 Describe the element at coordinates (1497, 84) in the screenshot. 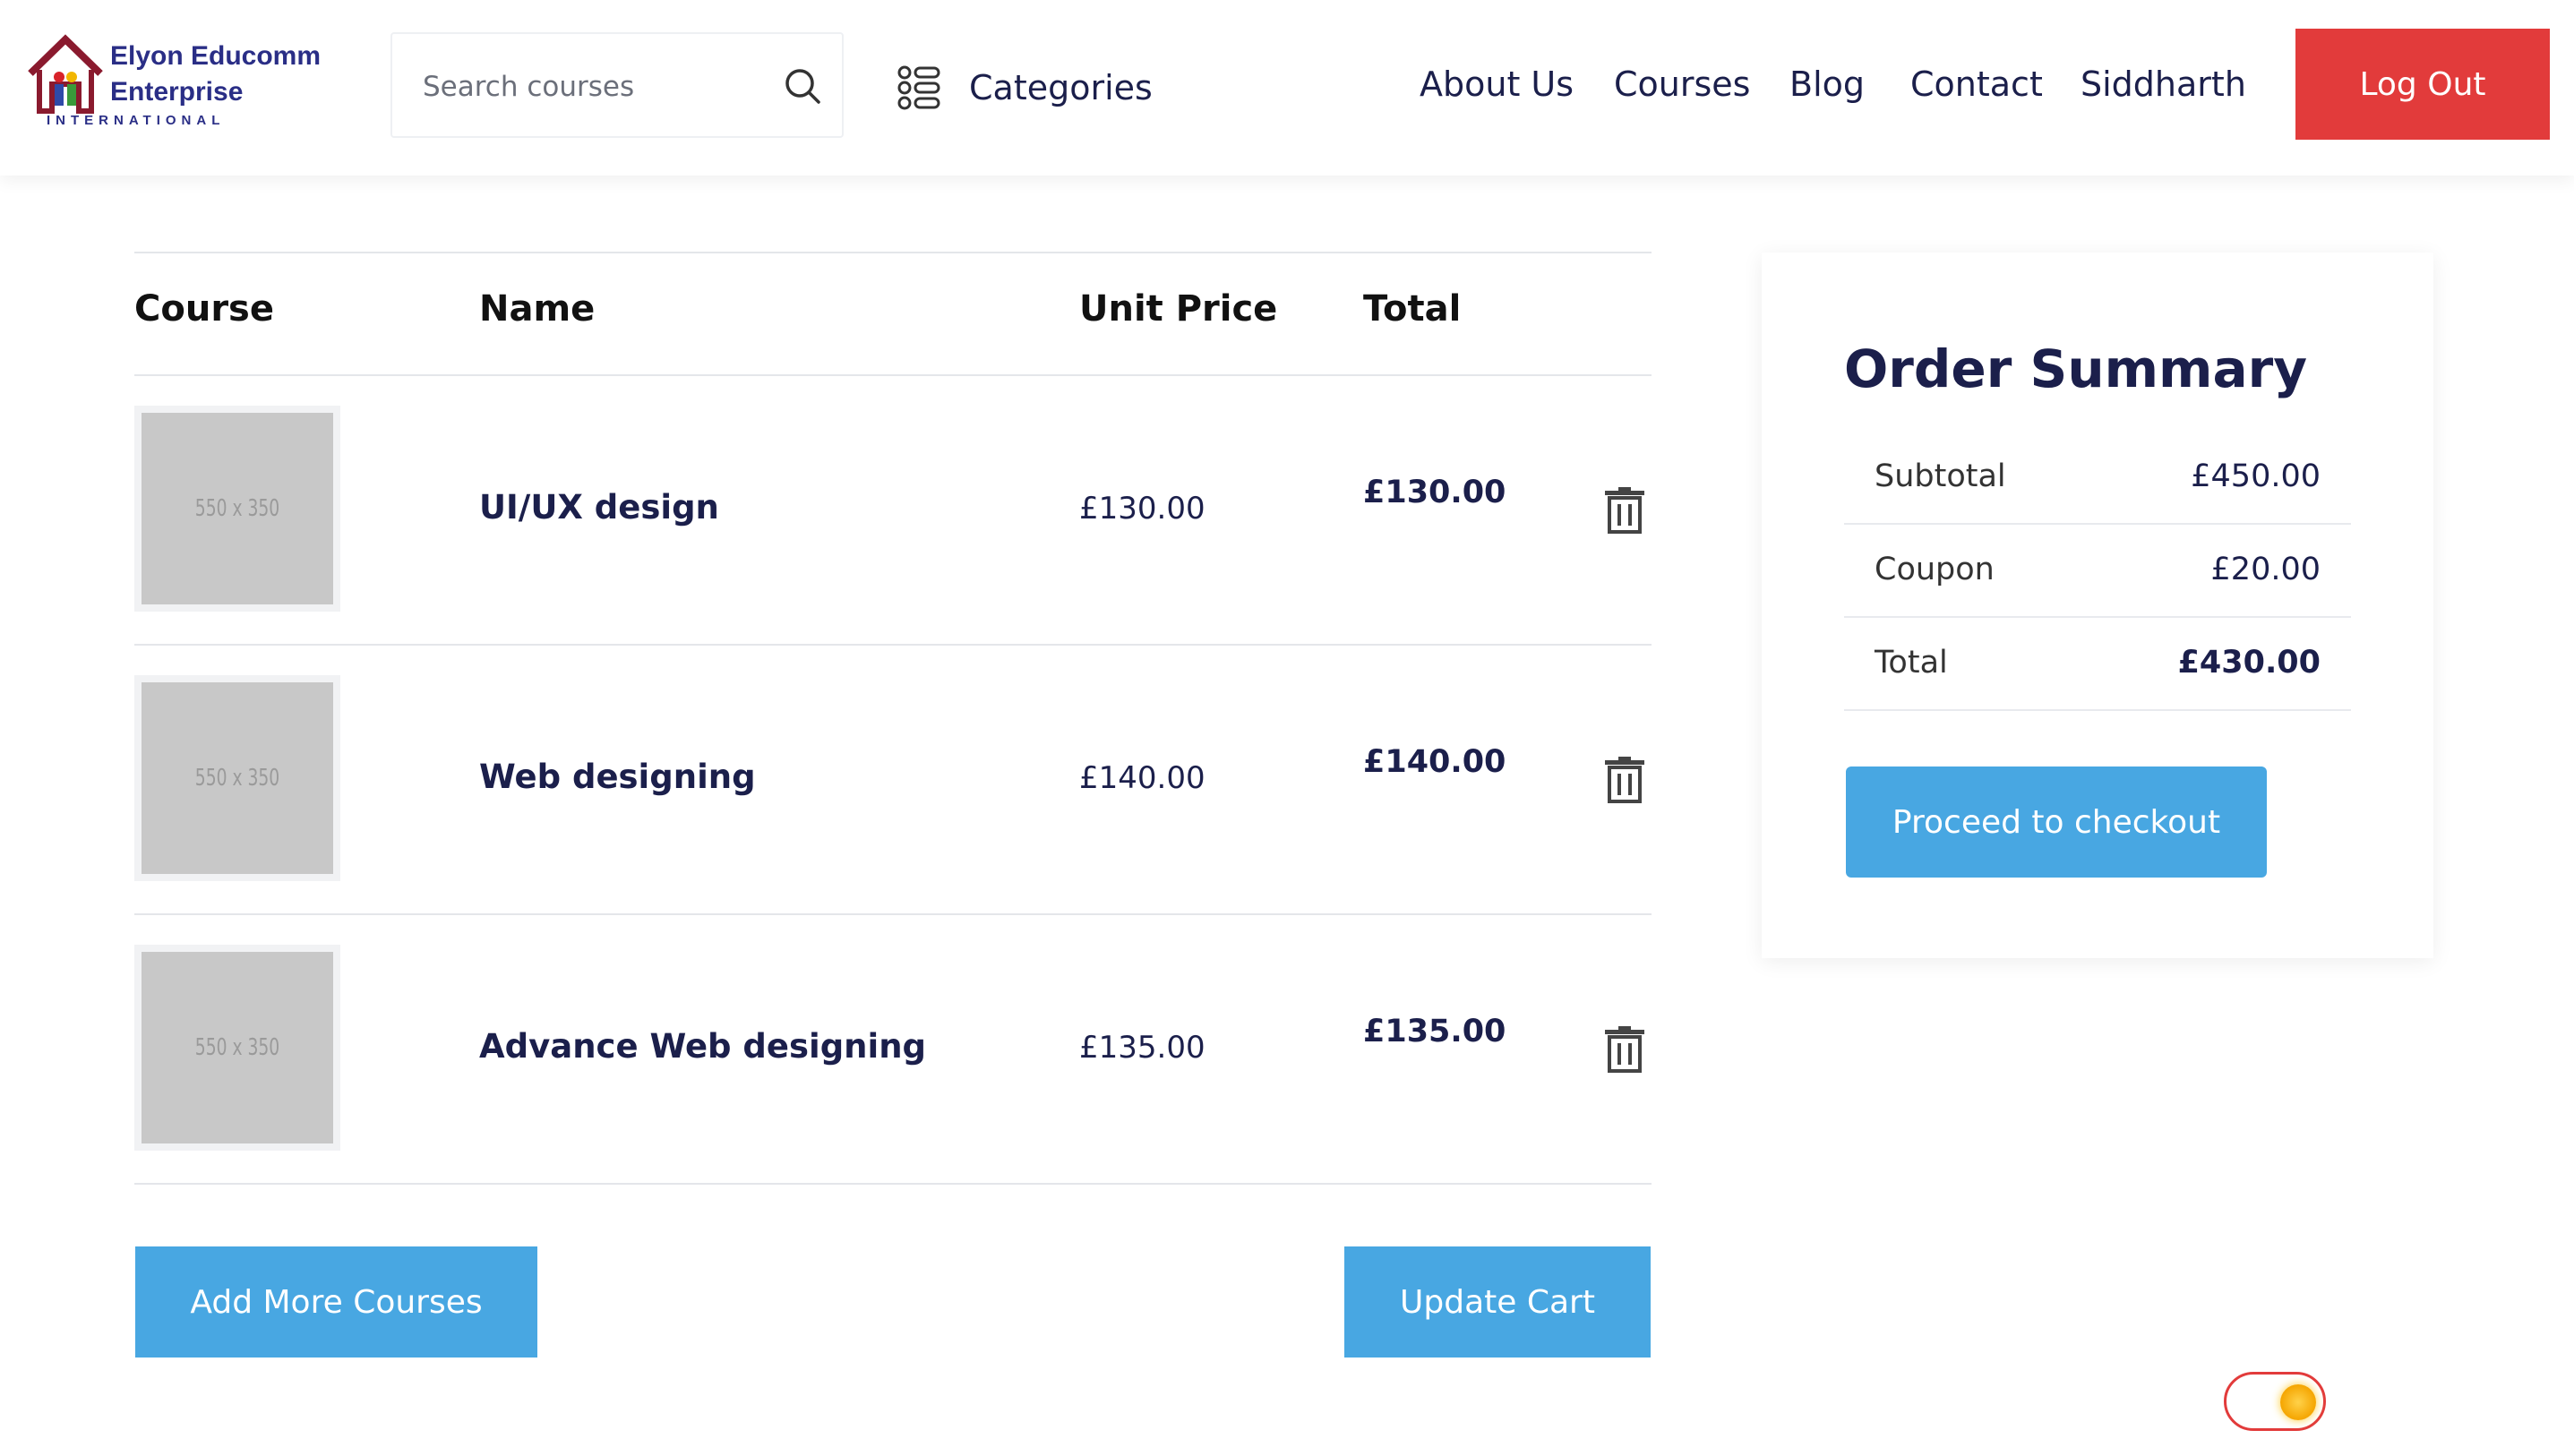

I see `nav-about-us: About Us` at that location.